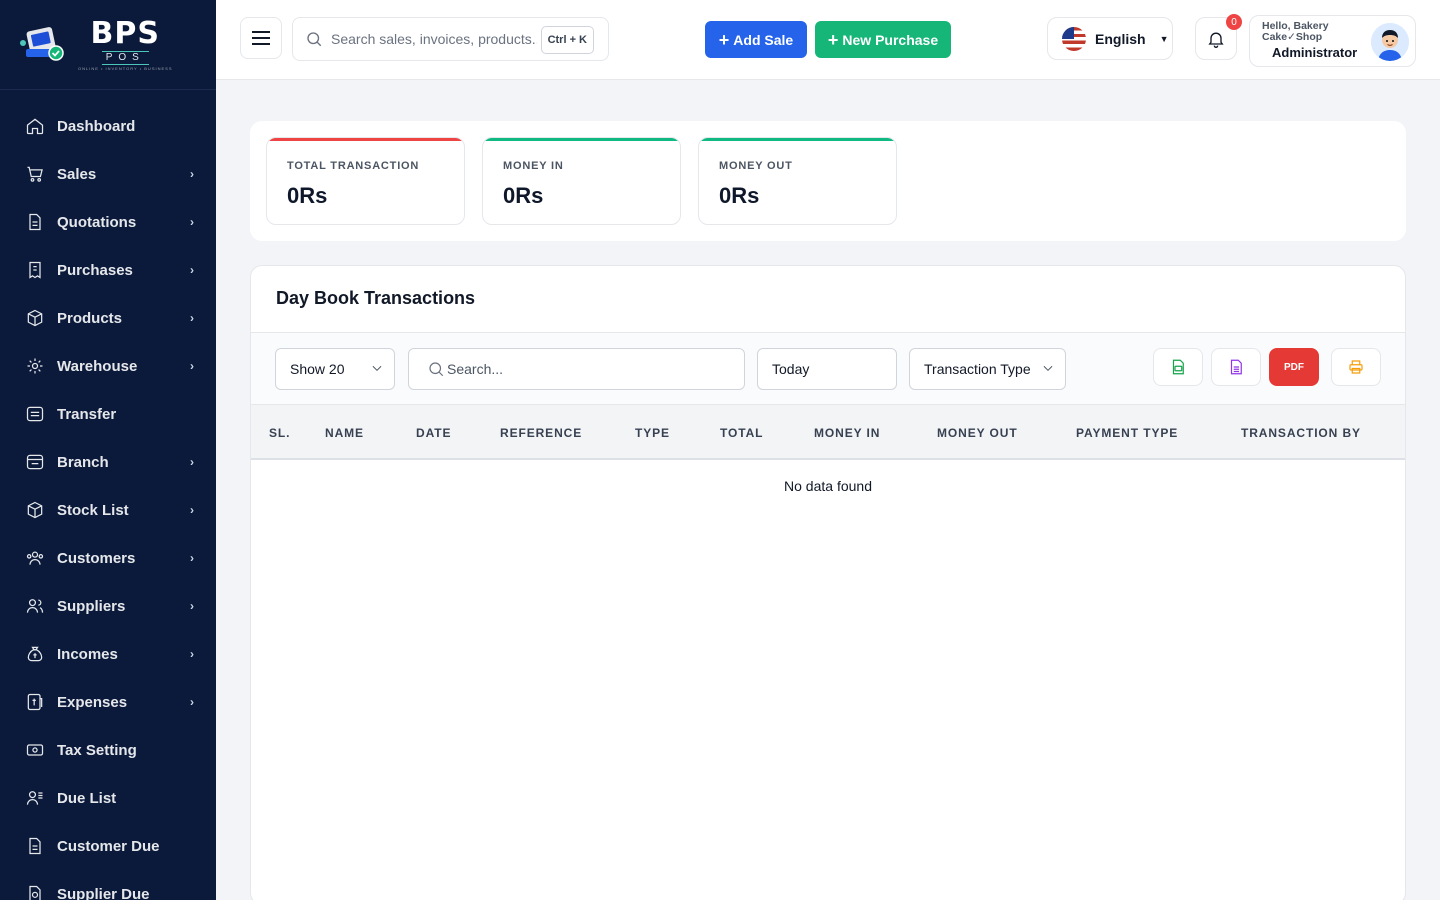  I want to click on sidebar-item-label: Customer Due, so click(108, 846).